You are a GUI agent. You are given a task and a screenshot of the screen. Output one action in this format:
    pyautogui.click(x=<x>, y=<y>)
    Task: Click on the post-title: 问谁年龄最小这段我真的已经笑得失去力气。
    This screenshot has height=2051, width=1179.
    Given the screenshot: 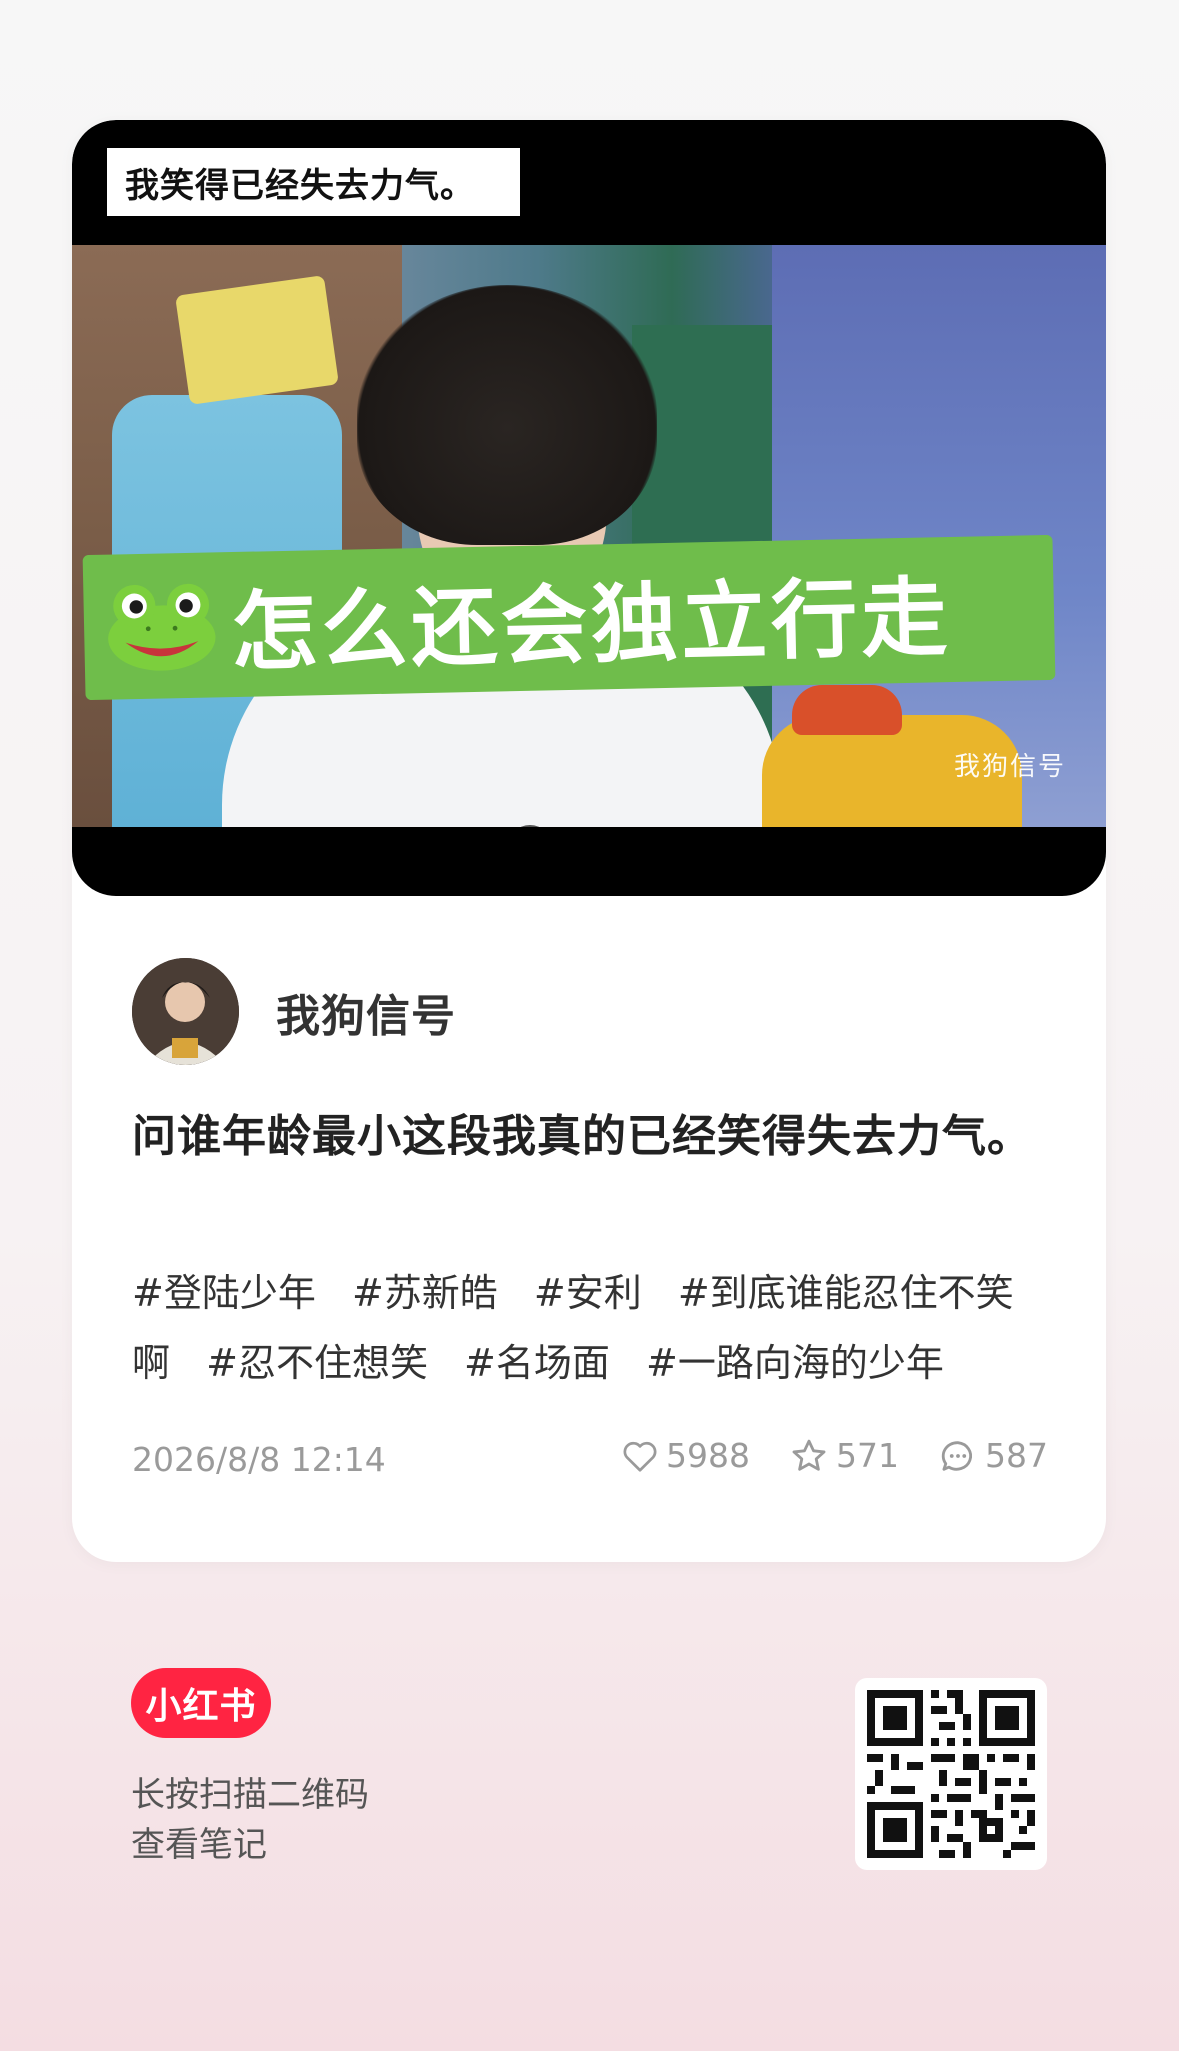 What is the action you would take?
    pyautogui.click(x=582, y=1136)
    